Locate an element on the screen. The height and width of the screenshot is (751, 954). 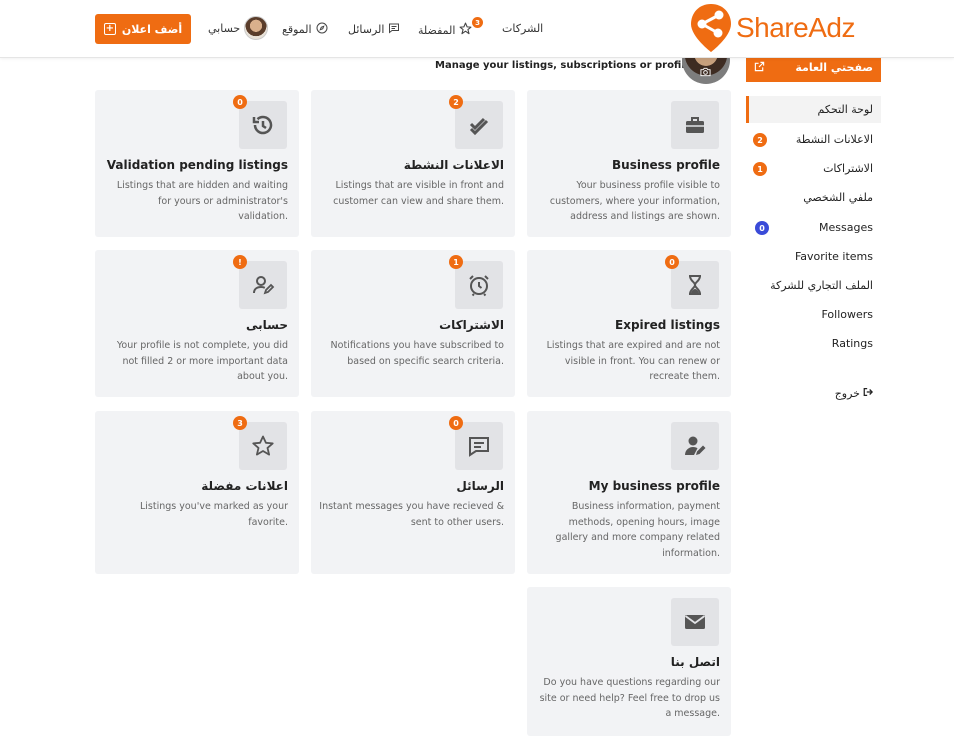
sidebar-item-my-profile: ملفي الشخصي is located at coordinates (838, 197).